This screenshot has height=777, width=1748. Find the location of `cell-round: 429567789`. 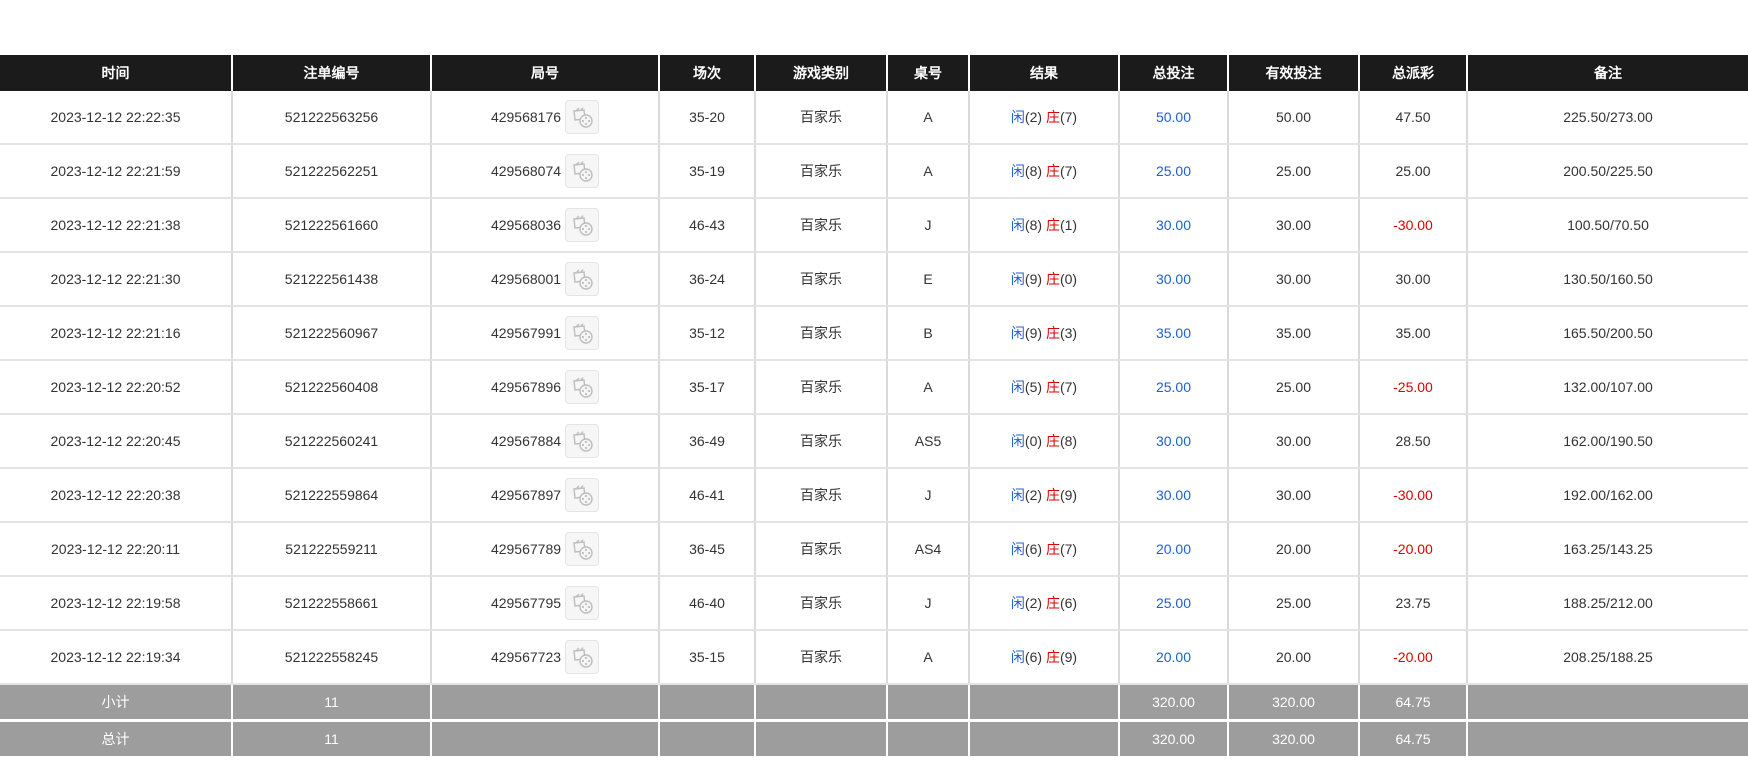

cell-round: 429567789 is located at coordinates (544, 549).